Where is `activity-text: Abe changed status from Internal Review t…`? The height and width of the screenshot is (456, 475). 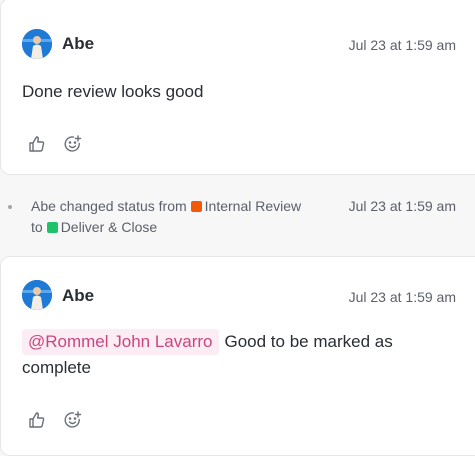 activity-text: Abe changed status from Internal Review t… is located at coordinates (186, 217).